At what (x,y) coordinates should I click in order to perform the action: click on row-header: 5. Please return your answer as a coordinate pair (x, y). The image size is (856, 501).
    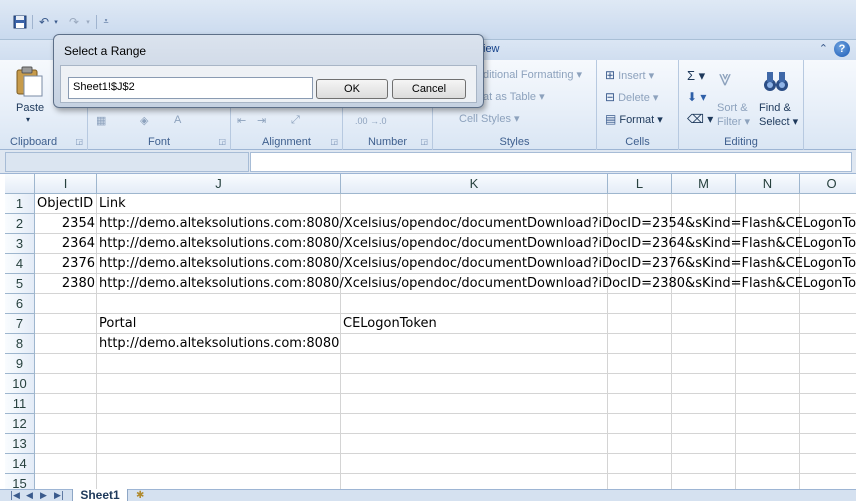
    Looking at the image, I should click on (20, 284).